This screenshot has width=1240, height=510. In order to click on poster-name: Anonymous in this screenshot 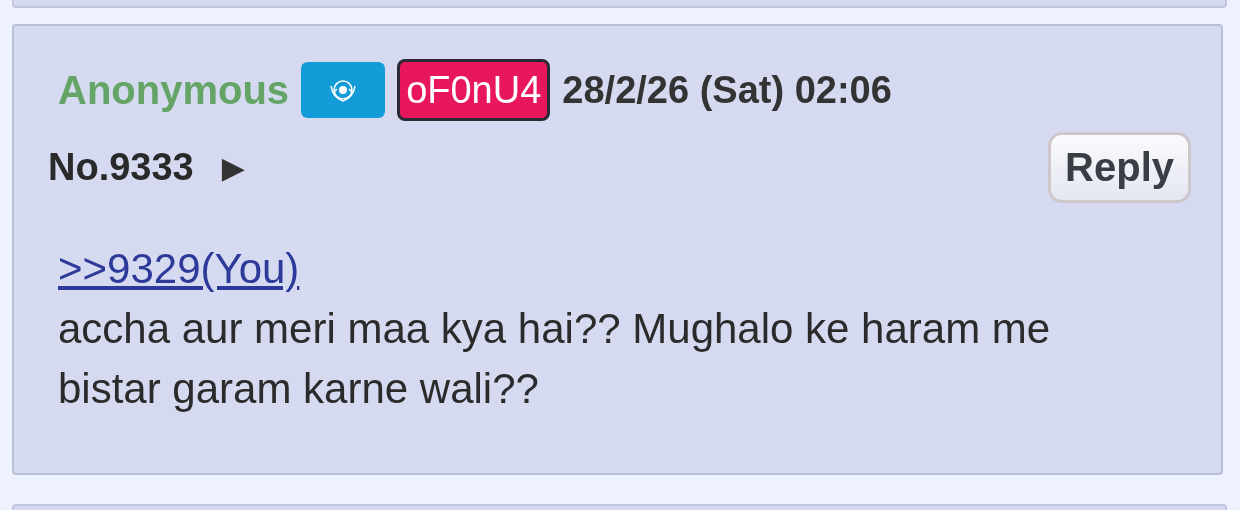, I will do `click(174, 90)`.